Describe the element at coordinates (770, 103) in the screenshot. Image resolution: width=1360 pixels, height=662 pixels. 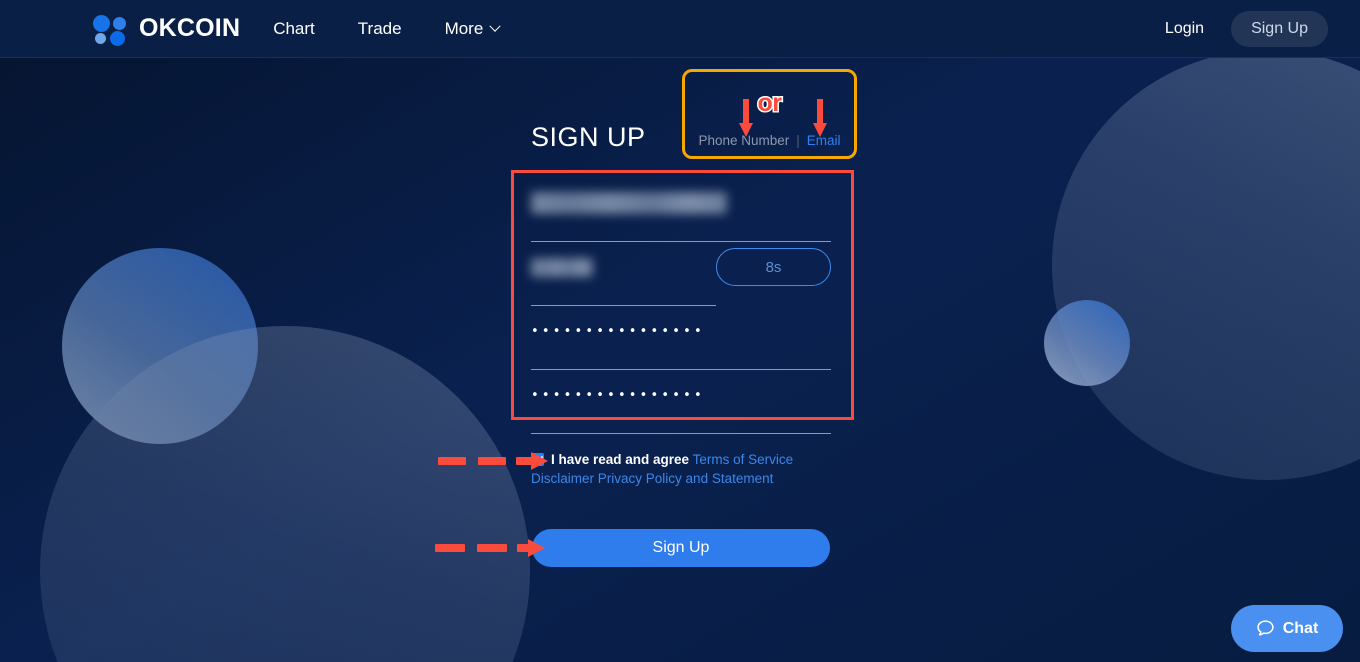
I see `or-annotation-label: or` at that location.